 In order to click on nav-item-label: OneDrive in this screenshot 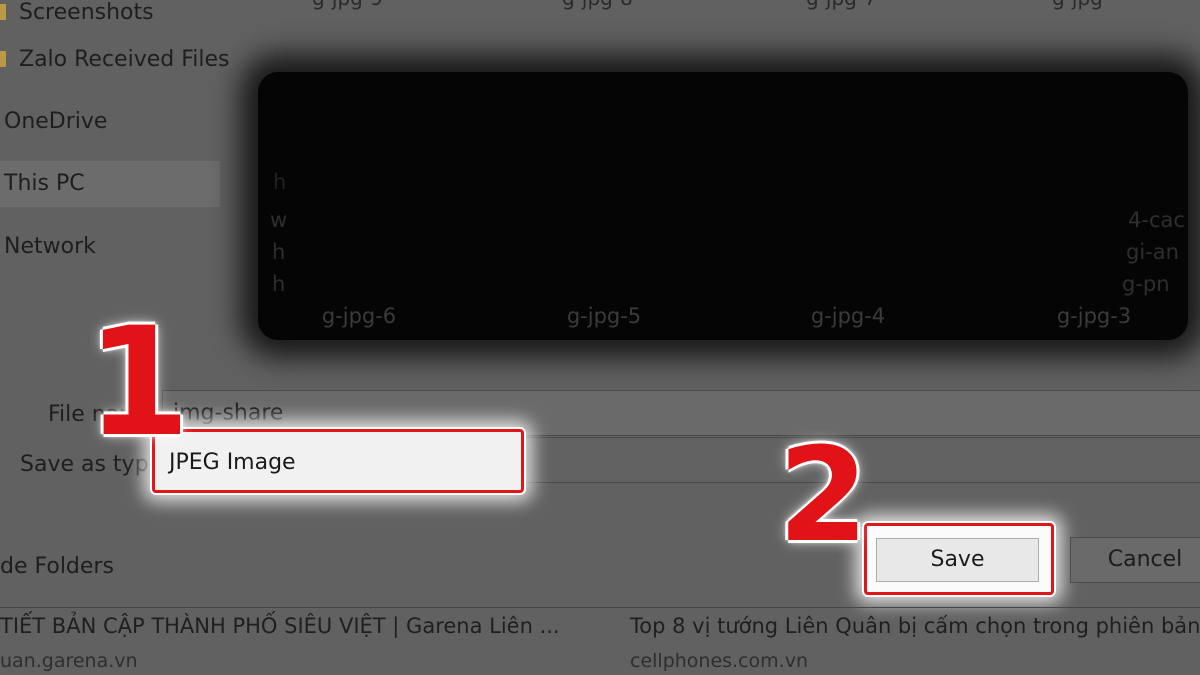, I will do `click(56, 121)`.